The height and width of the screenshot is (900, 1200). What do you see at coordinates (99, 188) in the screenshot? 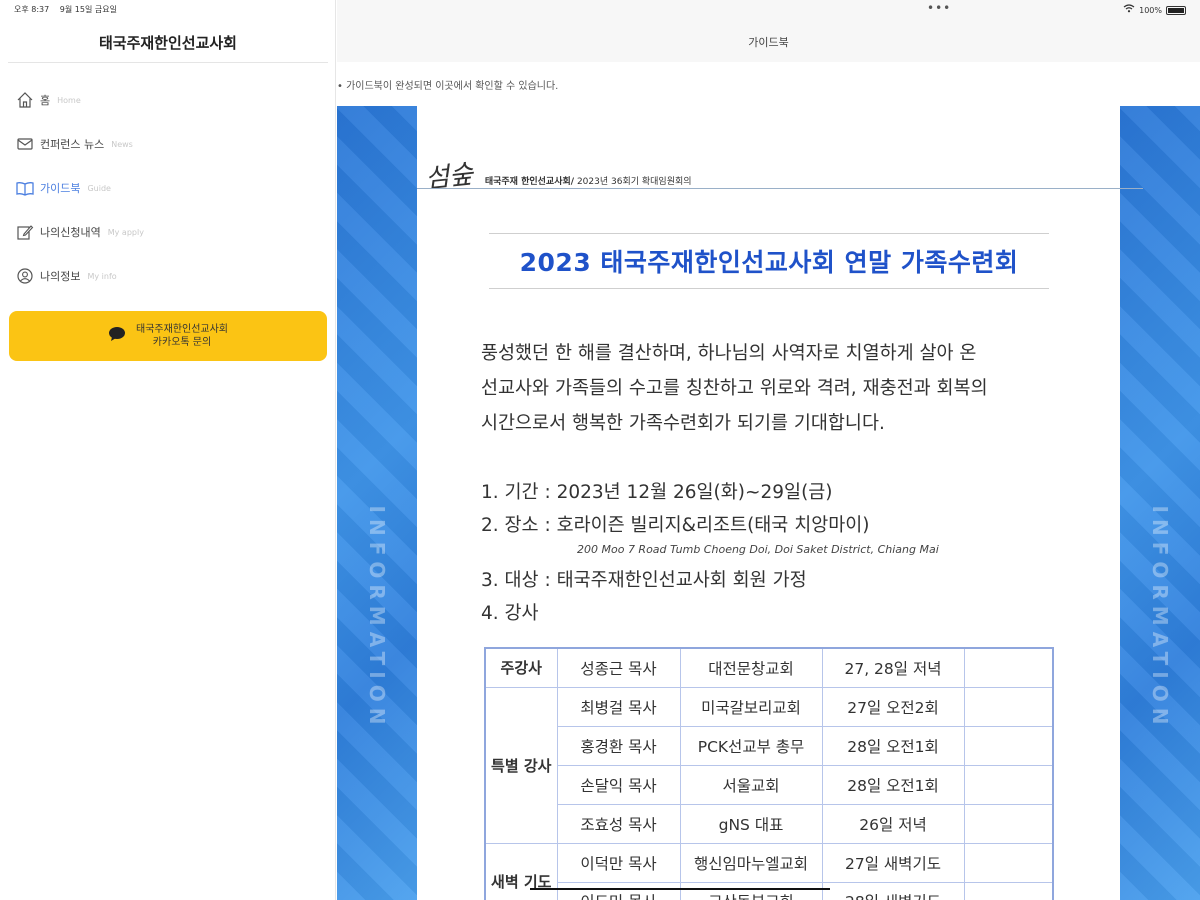
I see `sidebar-item-sublabel: Guide` at bounding box center [99, 188].